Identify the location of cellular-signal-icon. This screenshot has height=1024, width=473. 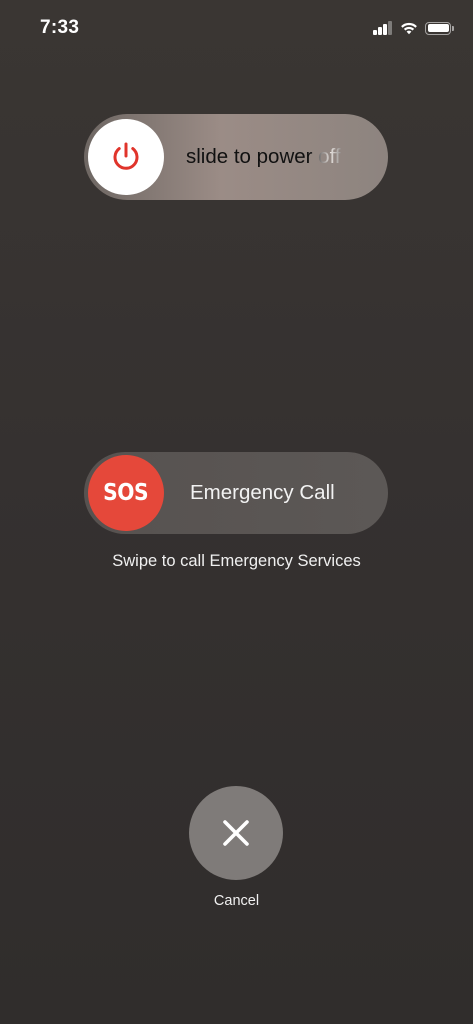
(383, 28).